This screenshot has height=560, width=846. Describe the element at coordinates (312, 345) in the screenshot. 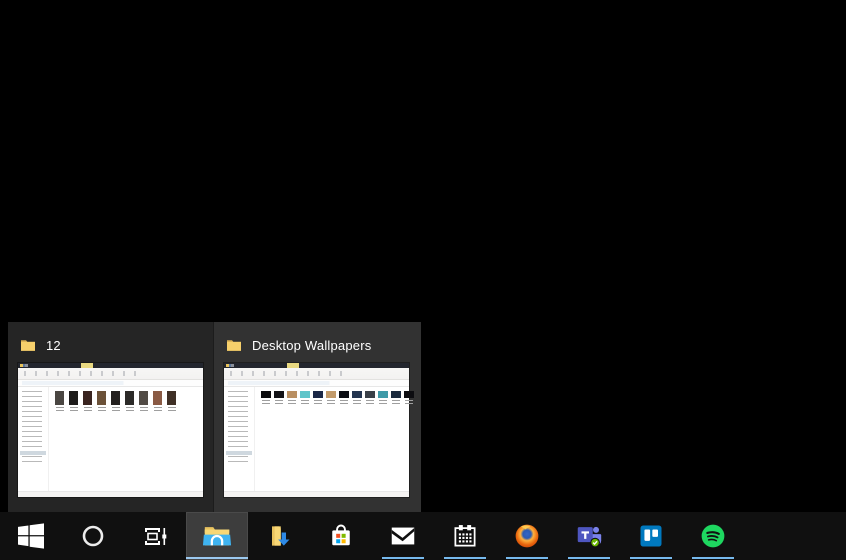

I see `preview-title: Desktop Wallpapers` at that location.